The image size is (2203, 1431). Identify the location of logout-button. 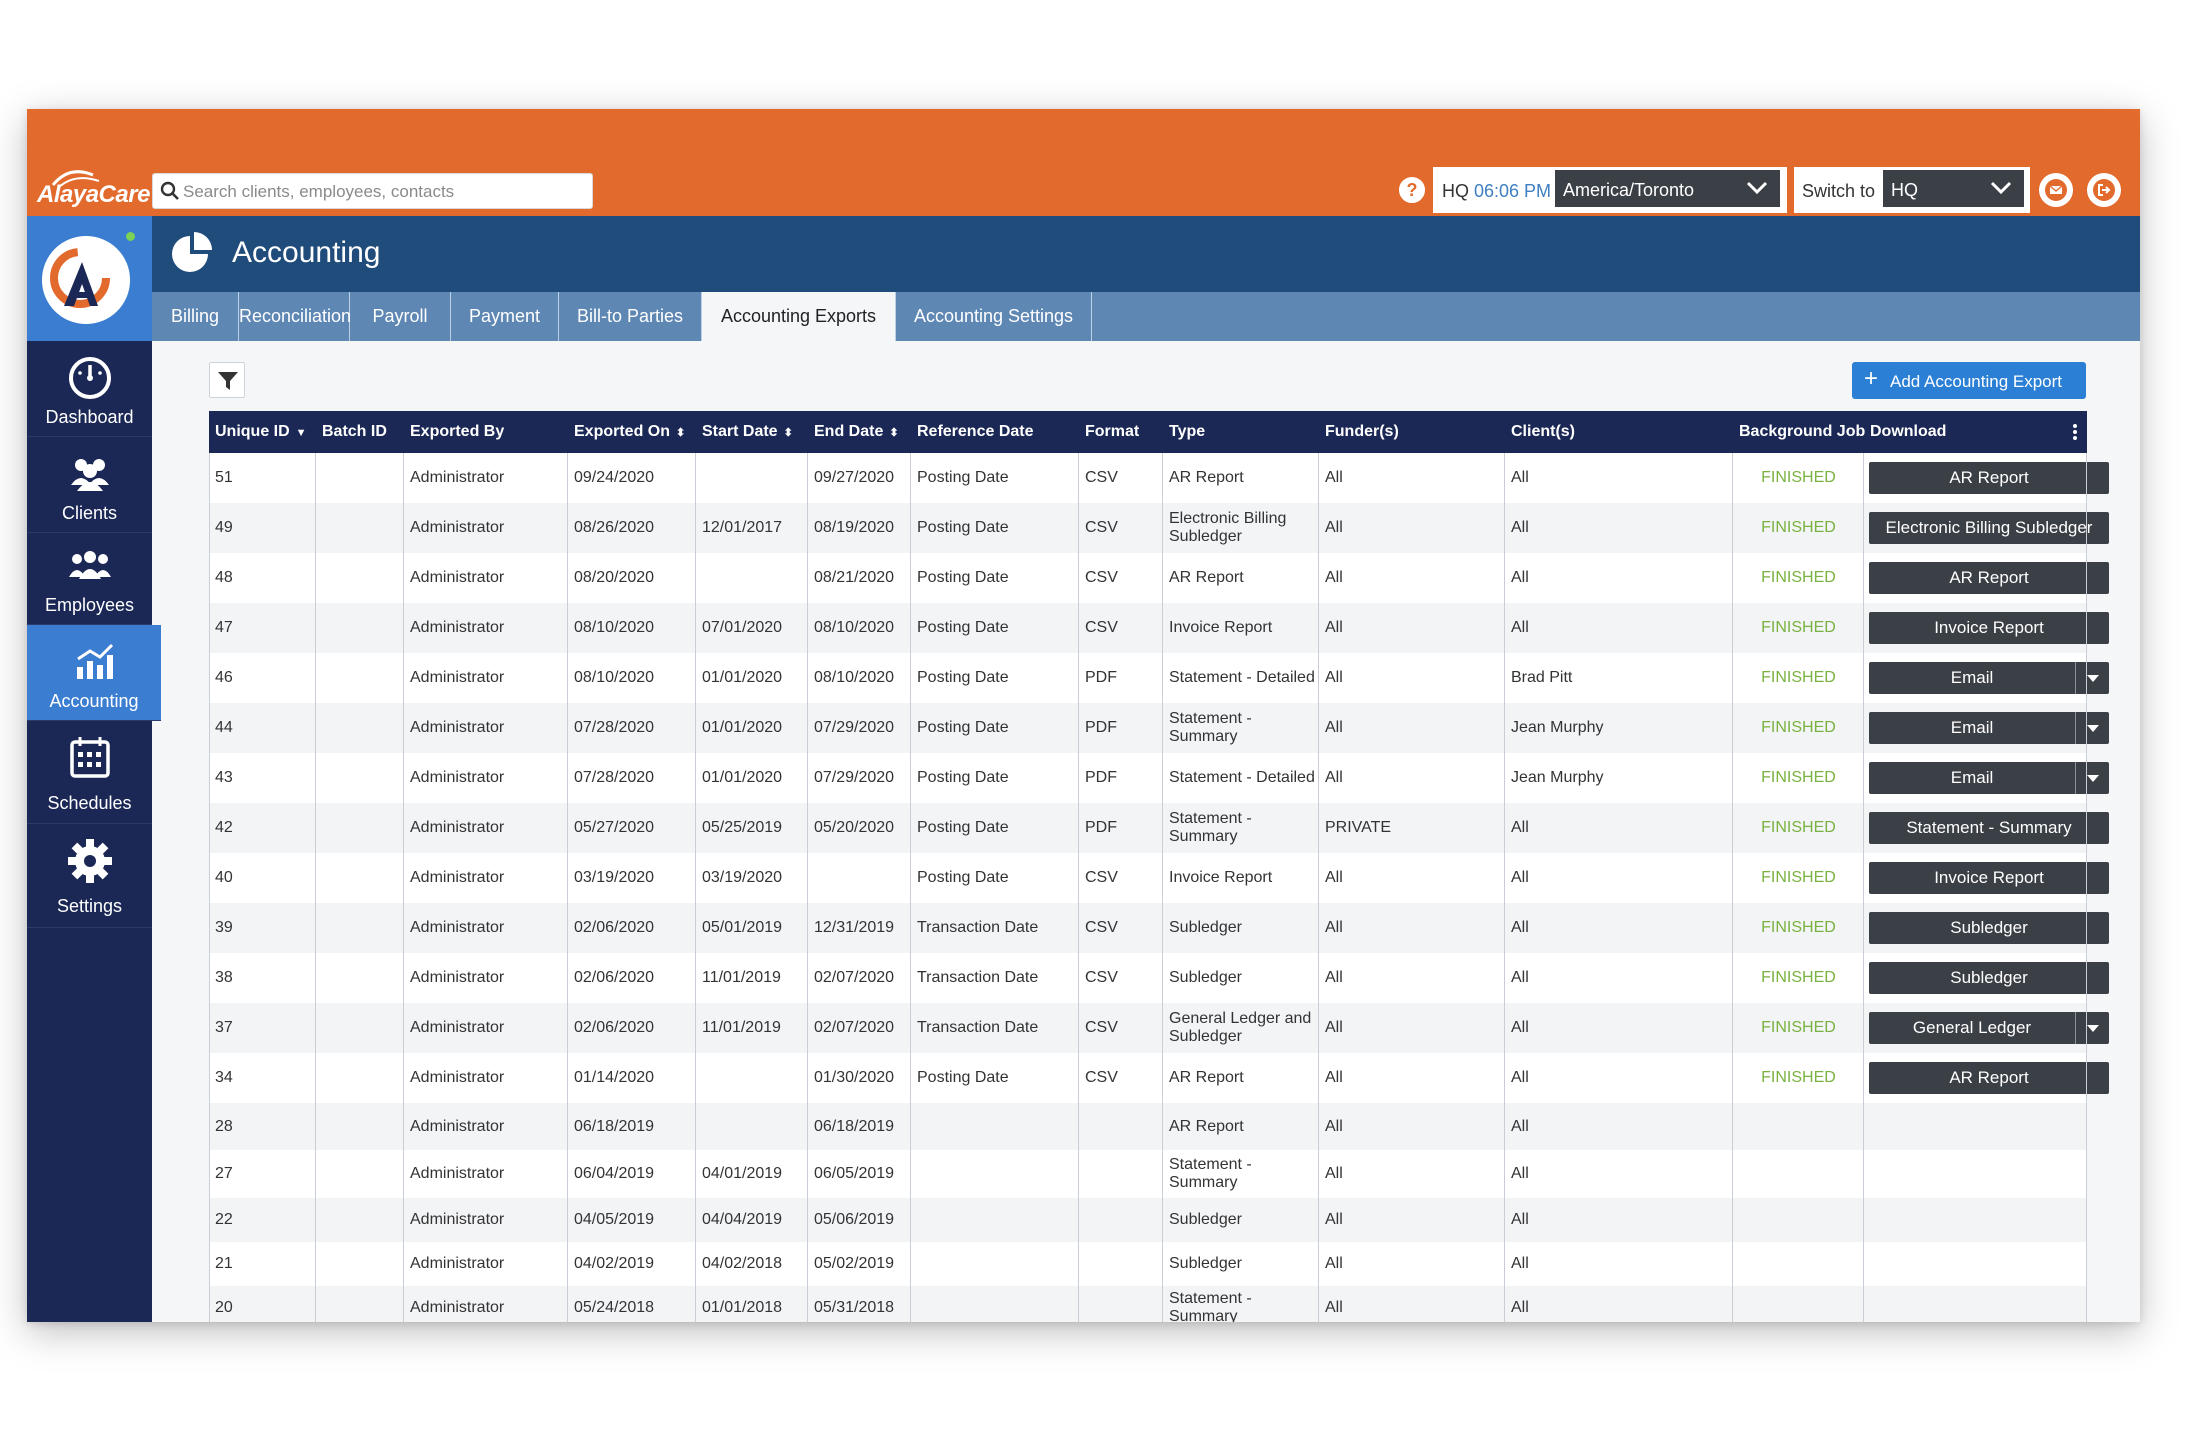
(2104, 190).